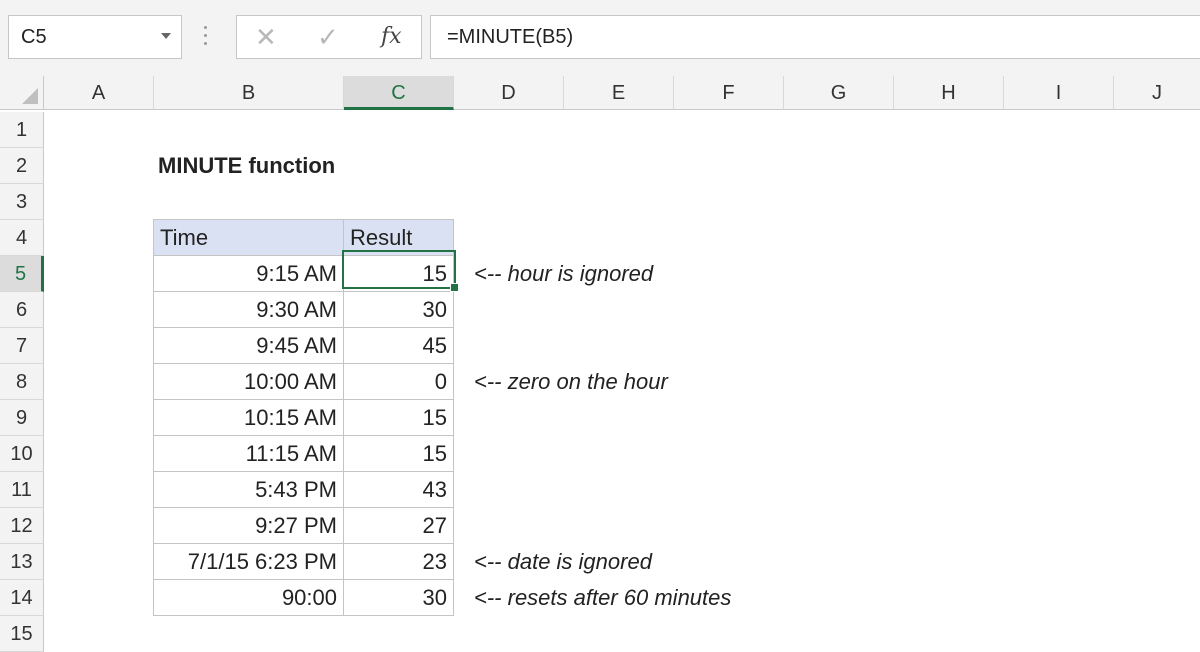  What do you see at coordinates (248, 381) in the screenshot?
I see `time-cell: 10:00 AM` at bounding box center [248, 381].